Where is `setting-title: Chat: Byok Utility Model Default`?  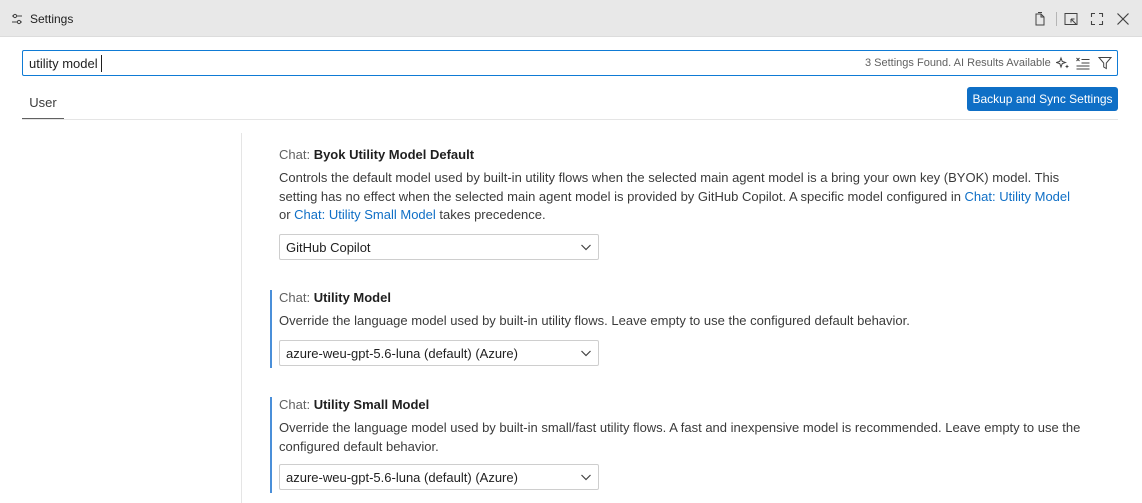
setting-title: Chat: Byok Utility Model Default is located at coordinates (689, 156).